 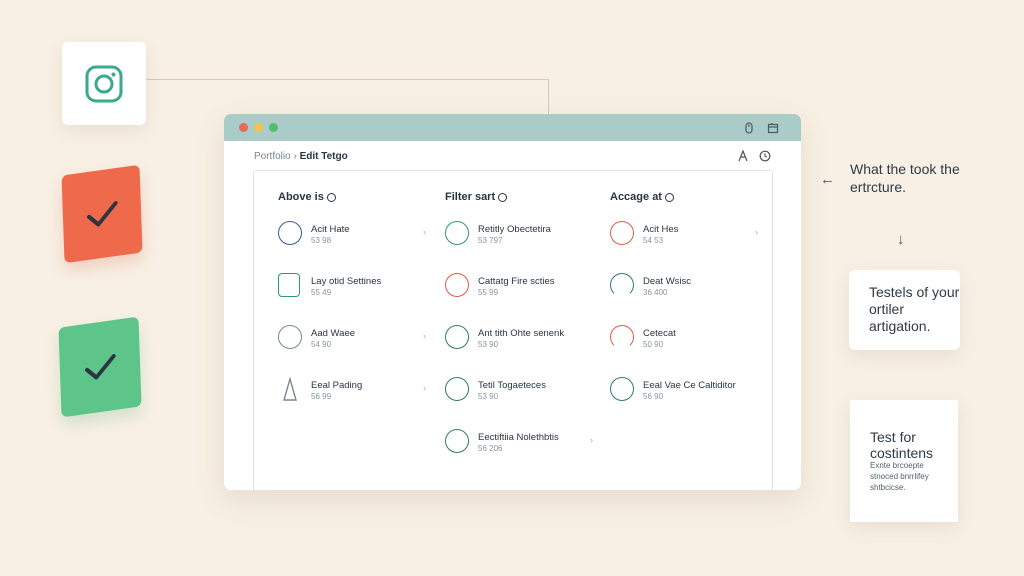 I want to click on breadcrumb: Portfolio › Edit Tetgo, so click(x=301, y=156).